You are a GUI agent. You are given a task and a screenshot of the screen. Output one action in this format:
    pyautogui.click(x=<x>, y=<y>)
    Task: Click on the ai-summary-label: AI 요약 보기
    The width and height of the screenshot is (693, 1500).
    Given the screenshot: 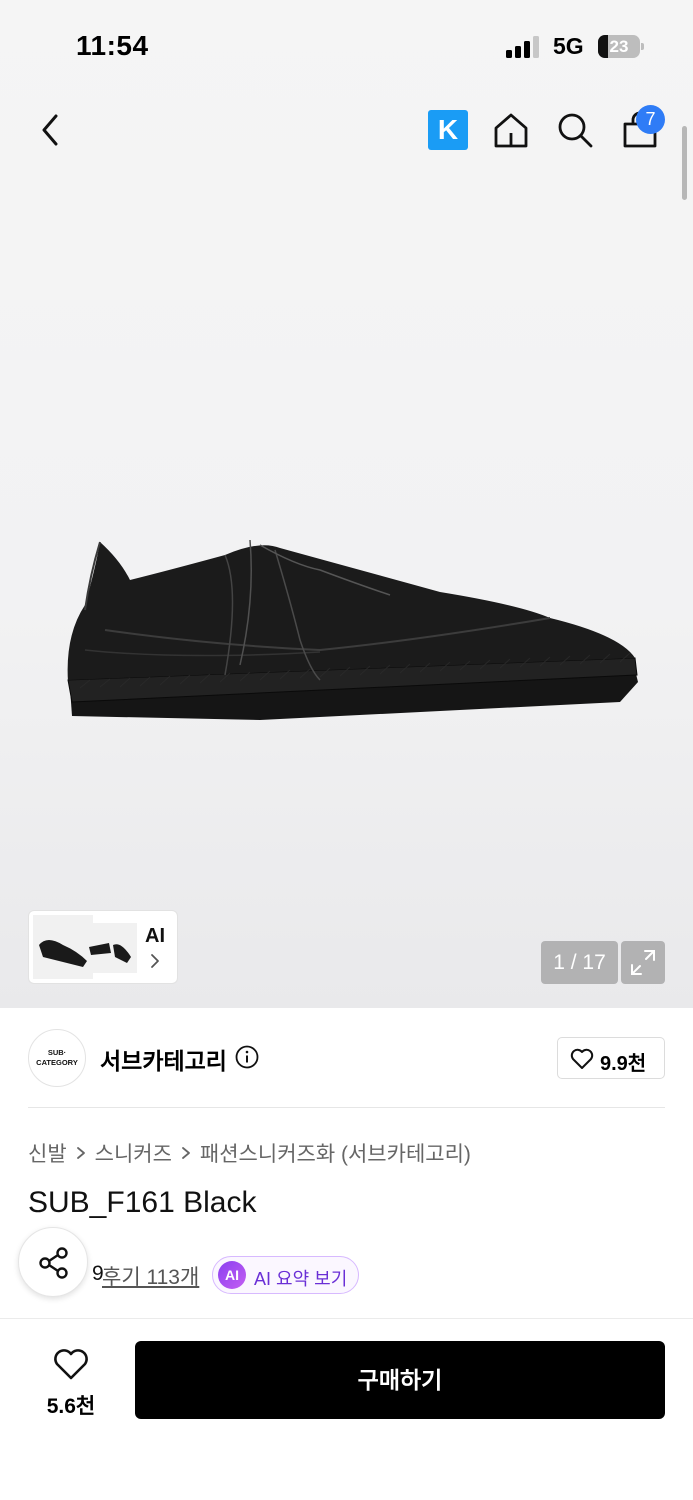 What is the action you would take?
    pyautogui.click(x=301, y=1279)
    